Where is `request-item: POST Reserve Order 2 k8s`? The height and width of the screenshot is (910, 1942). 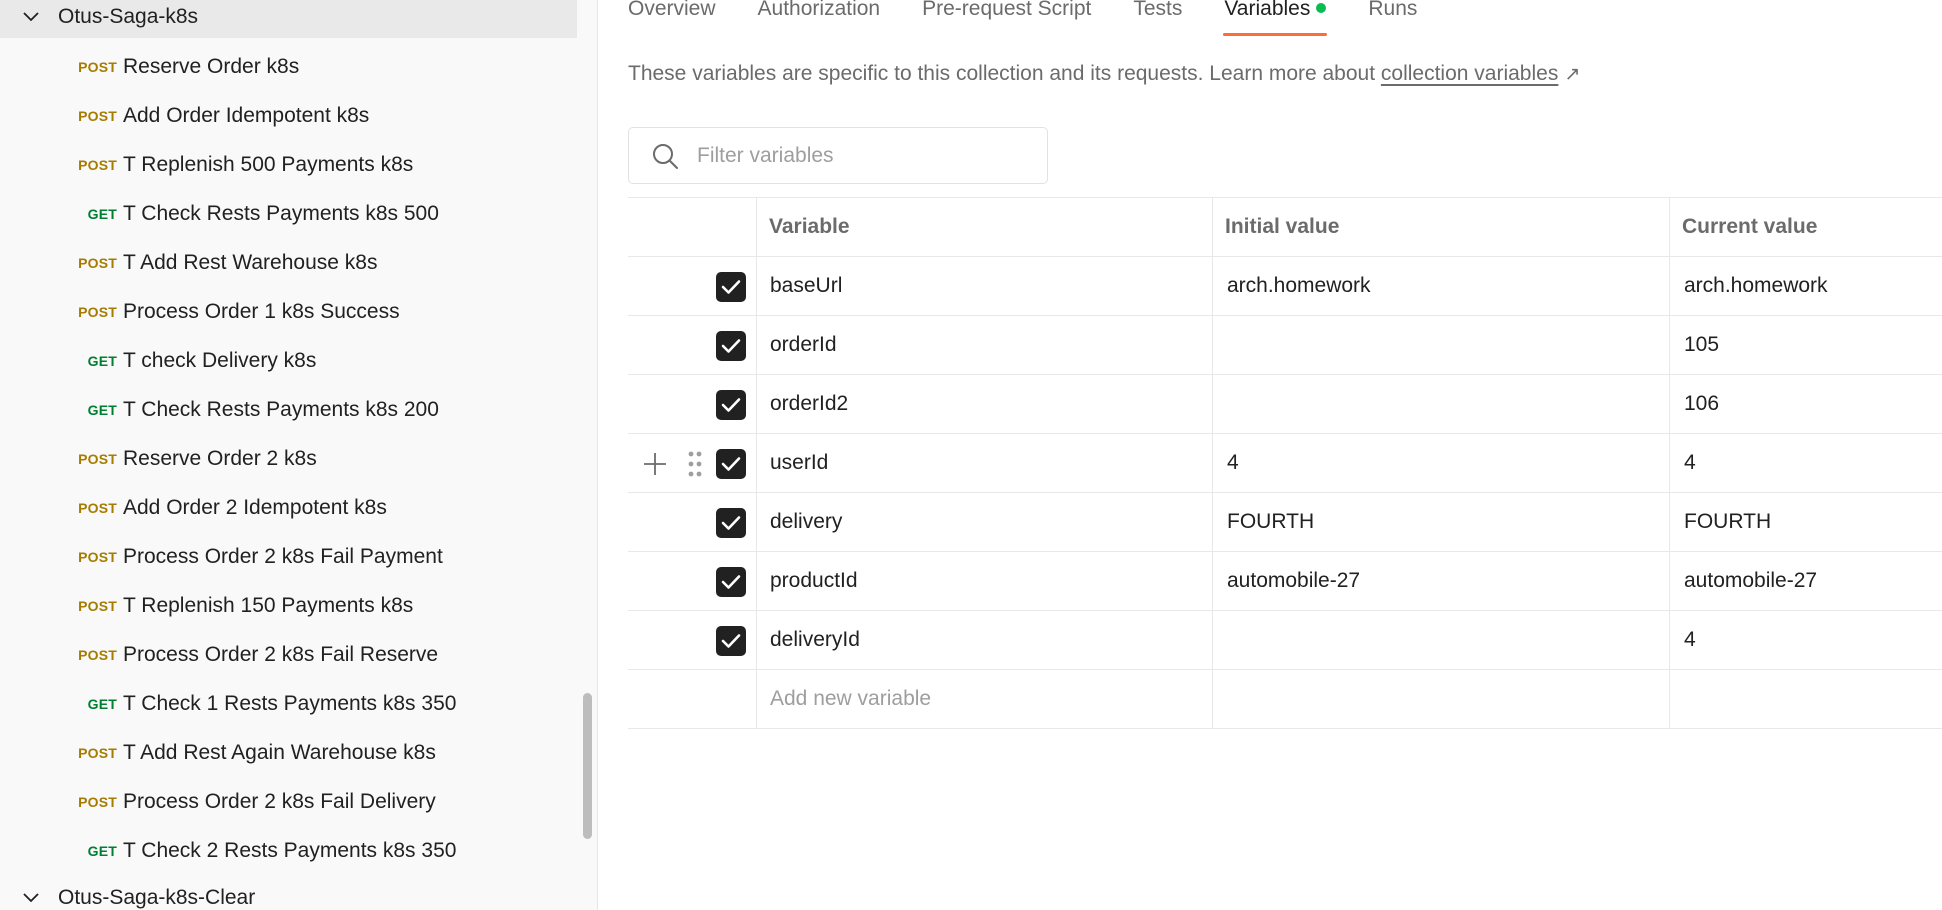
request-item: POST Reserve Order 2 k8s is located at coordinates (288, 458).